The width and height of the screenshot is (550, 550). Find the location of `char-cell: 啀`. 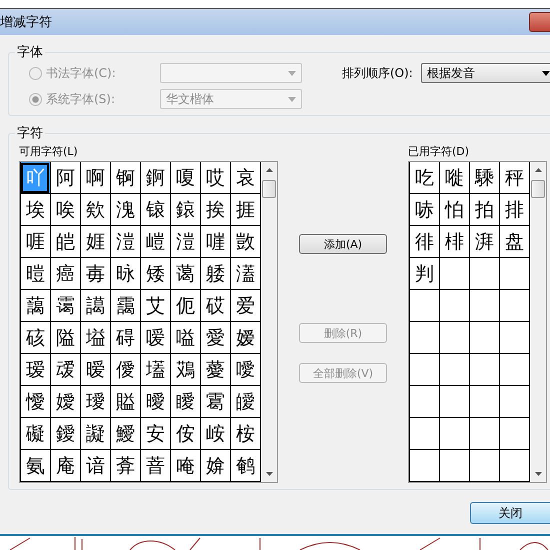

char-cell: 啀 is located at coordinates (35, 242).